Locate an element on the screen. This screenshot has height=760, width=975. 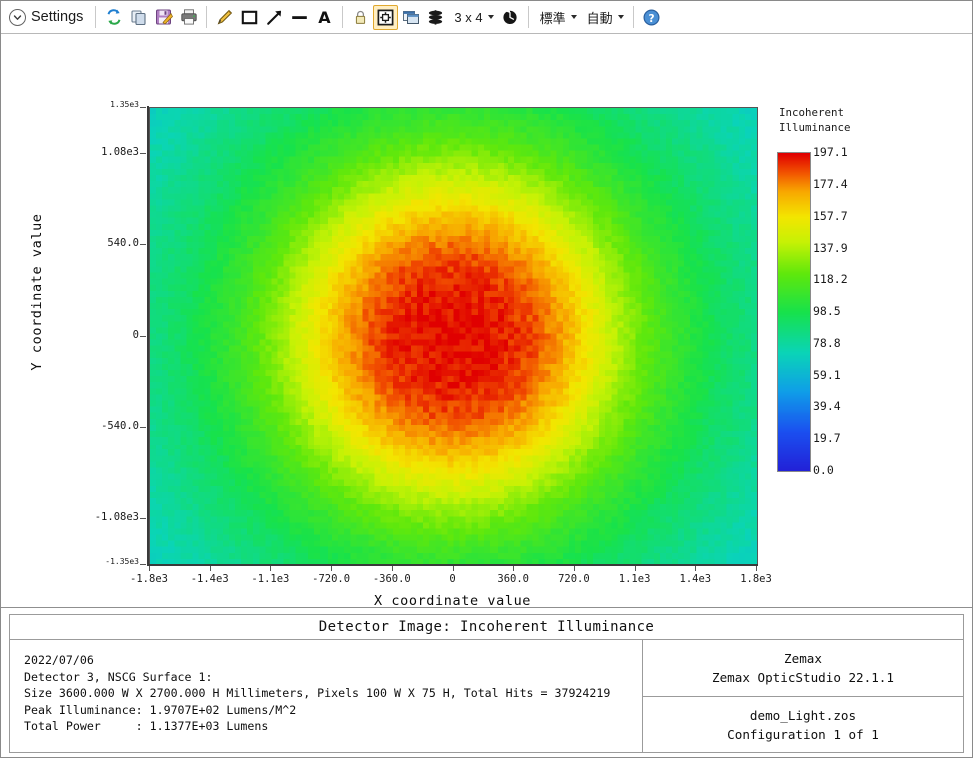
arrow-icon is located at coordinates (274, 17).